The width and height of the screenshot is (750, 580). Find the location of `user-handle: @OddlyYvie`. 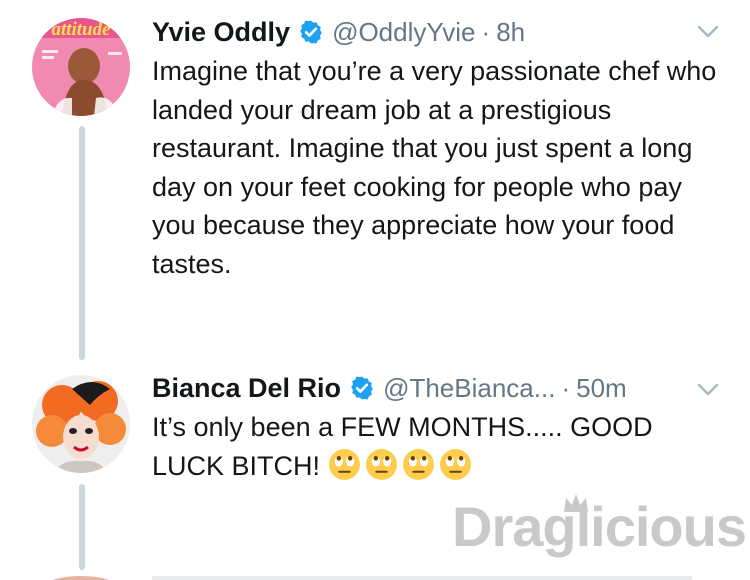

user-handle: @OddlyYvie is located at coordinates (403, 32).